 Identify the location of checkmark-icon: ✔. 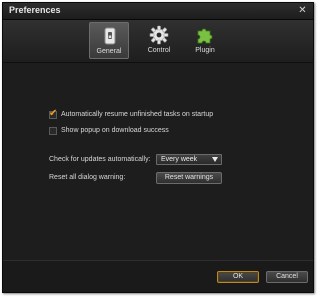
(53, 113).